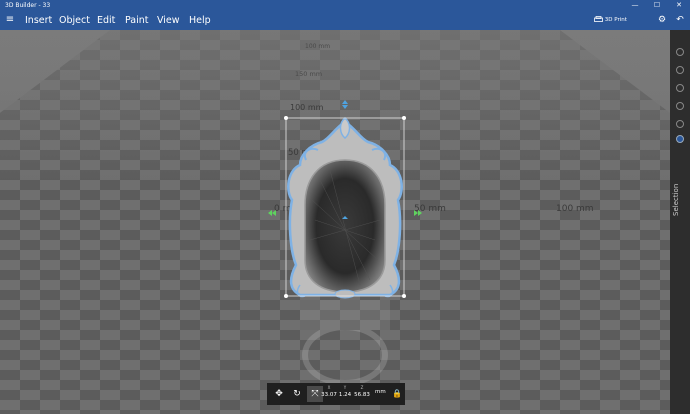  What do you see at coordinates (575, 209) in the screenshot?
I see `ruler-label-100-x: 100 mm` at bounding box center [575, 209].